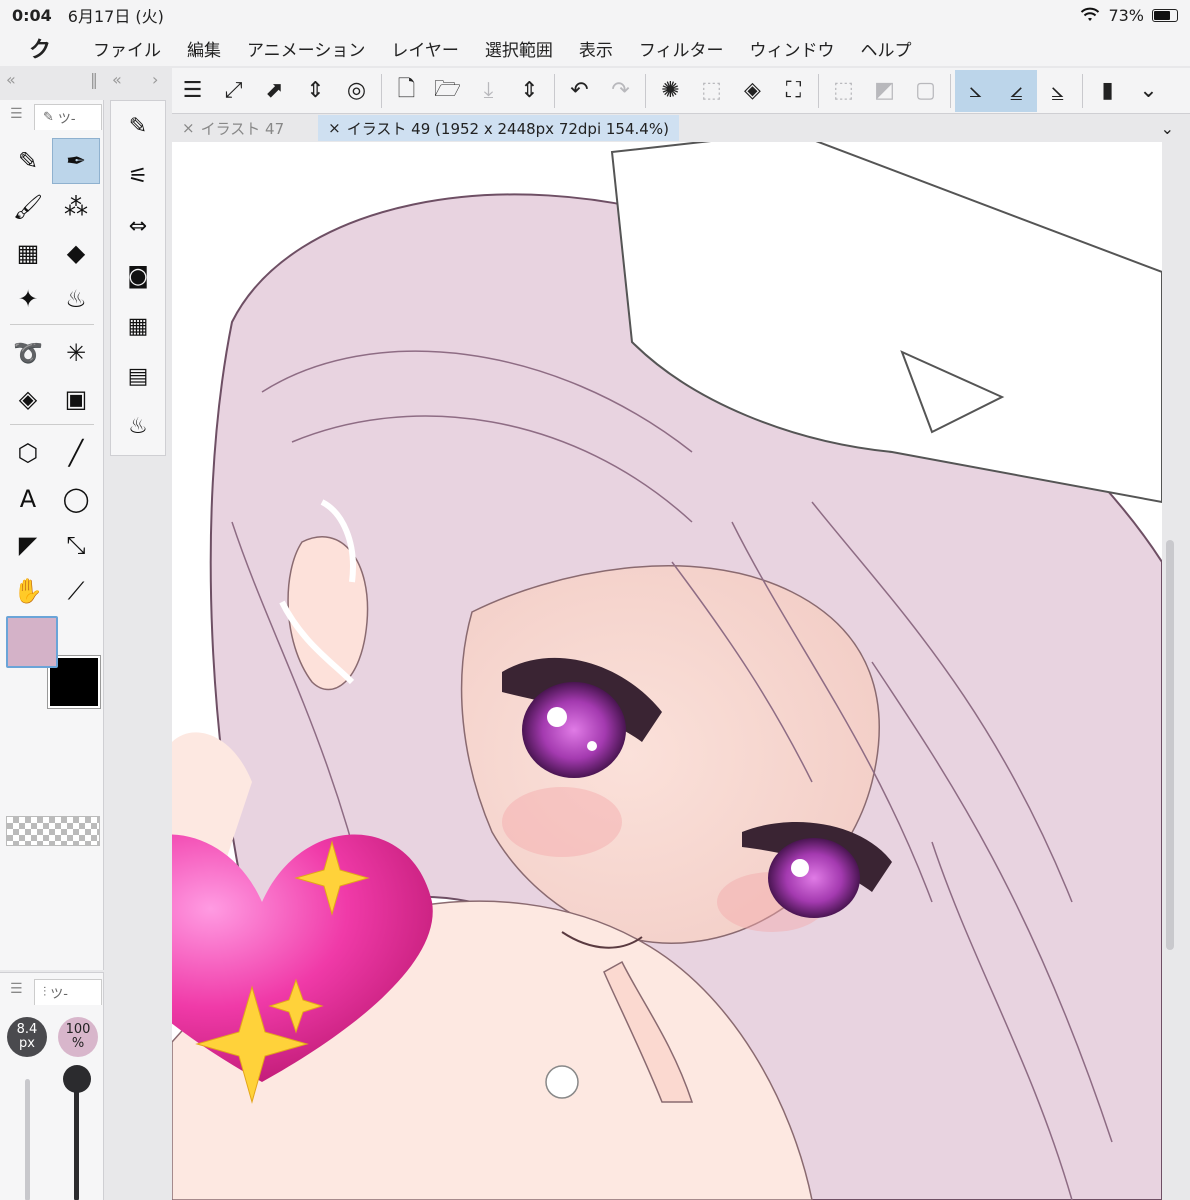  I want to click on scale-icon: ⛶, so click(793, 91).